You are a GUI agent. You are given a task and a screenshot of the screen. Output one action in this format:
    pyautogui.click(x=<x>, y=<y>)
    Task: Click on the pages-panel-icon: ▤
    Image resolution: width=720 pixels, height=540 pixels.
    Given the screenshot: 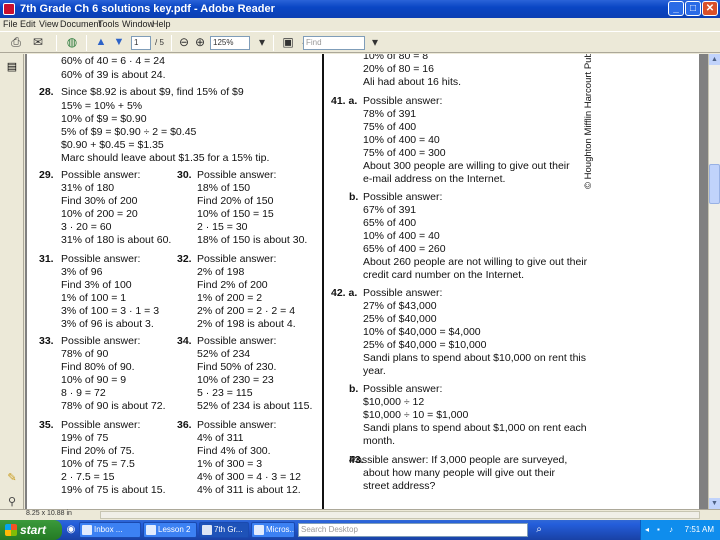 What is the action you would take?
    pyautogui.click(x=12, y=67)
    